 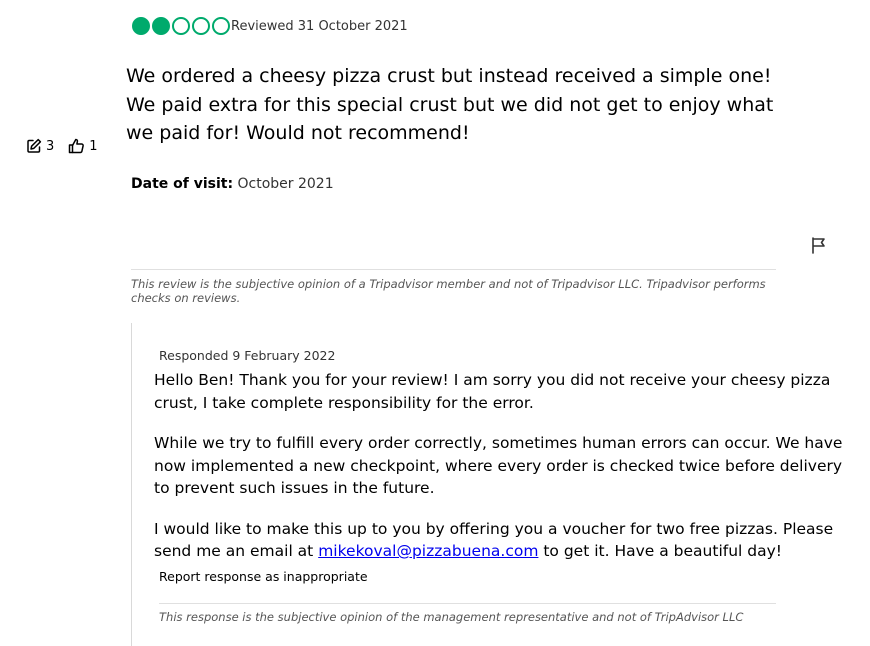 I want to click on responded-date: Responded 9 February 2022, so click(x=247, y=355).